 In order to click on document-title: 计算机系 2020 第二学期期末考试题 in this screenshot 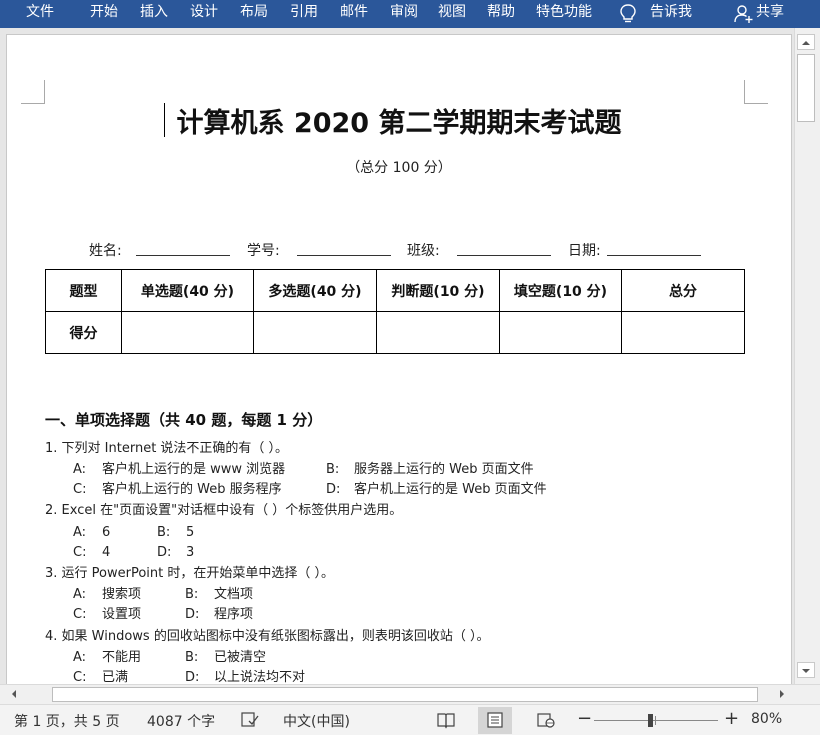, I will do `click(399, 123)`.